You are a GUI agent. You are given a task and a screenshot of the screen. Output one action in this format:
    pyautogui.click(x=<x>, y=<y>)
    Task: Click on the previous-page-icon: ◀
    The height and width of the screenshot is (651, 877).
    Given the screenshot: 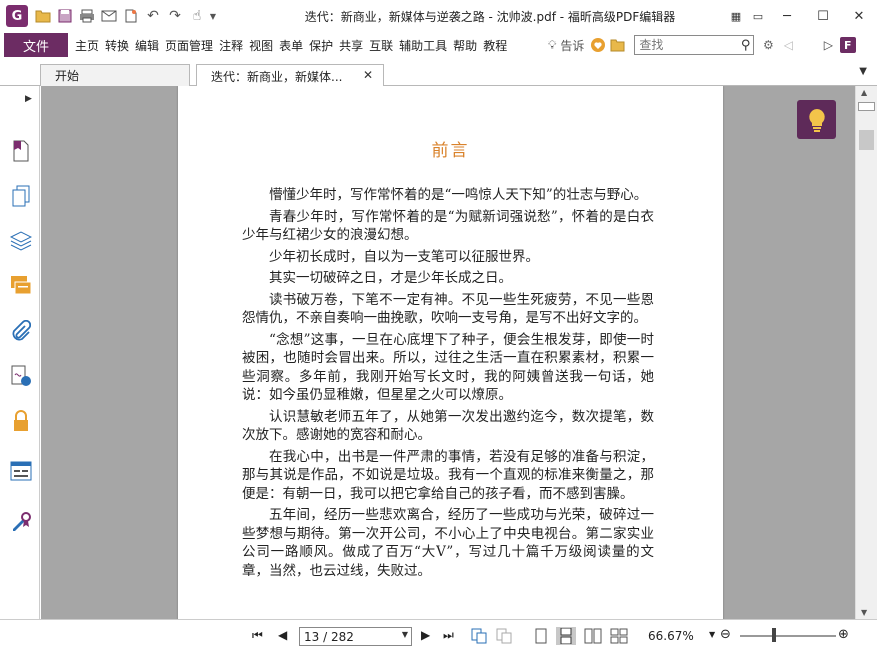 What is the action you would take?
    pyautogui.click(x=282, y=635)
    